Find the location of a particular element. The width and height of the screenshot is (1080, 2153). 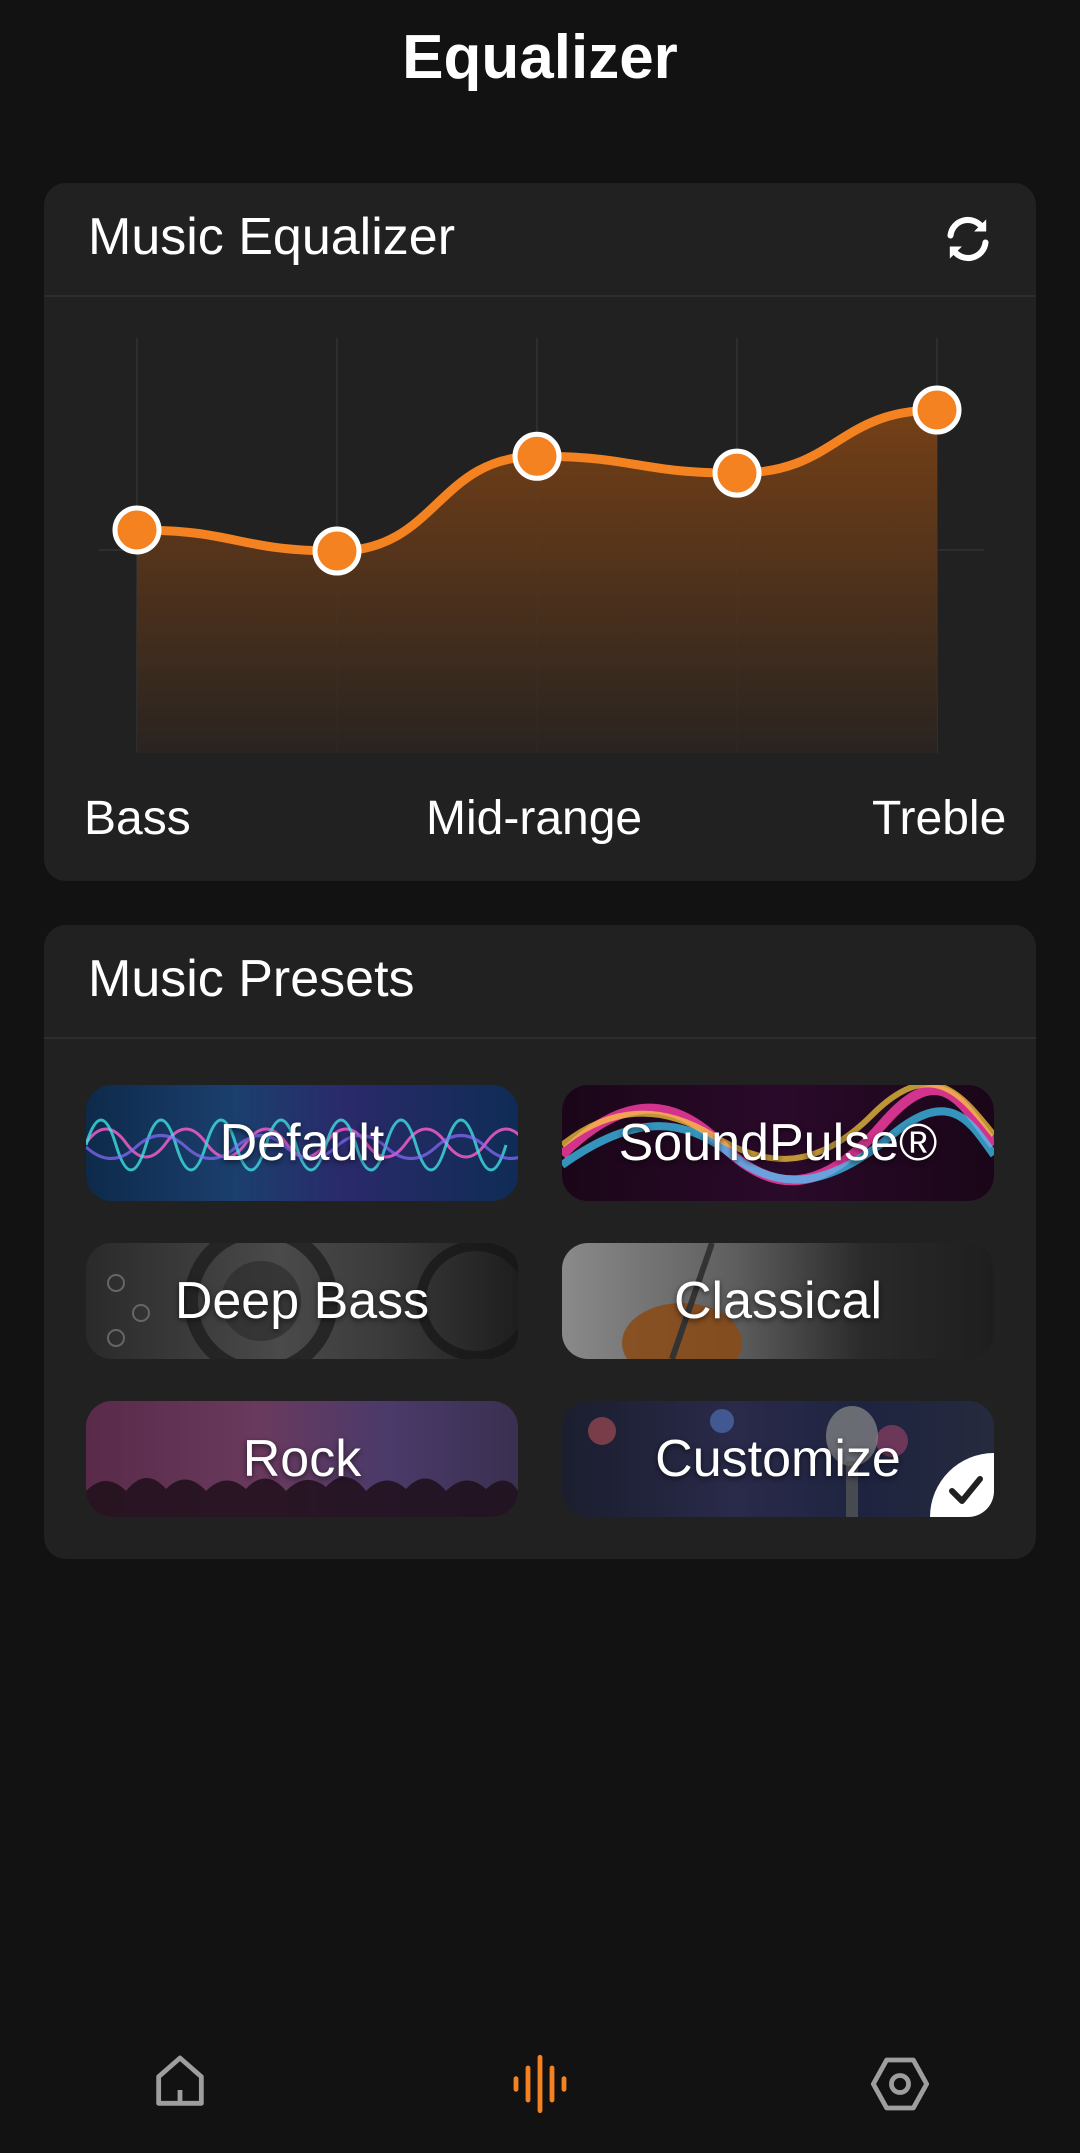

preset-classical: Classical is located at coordinates (778, 1301).